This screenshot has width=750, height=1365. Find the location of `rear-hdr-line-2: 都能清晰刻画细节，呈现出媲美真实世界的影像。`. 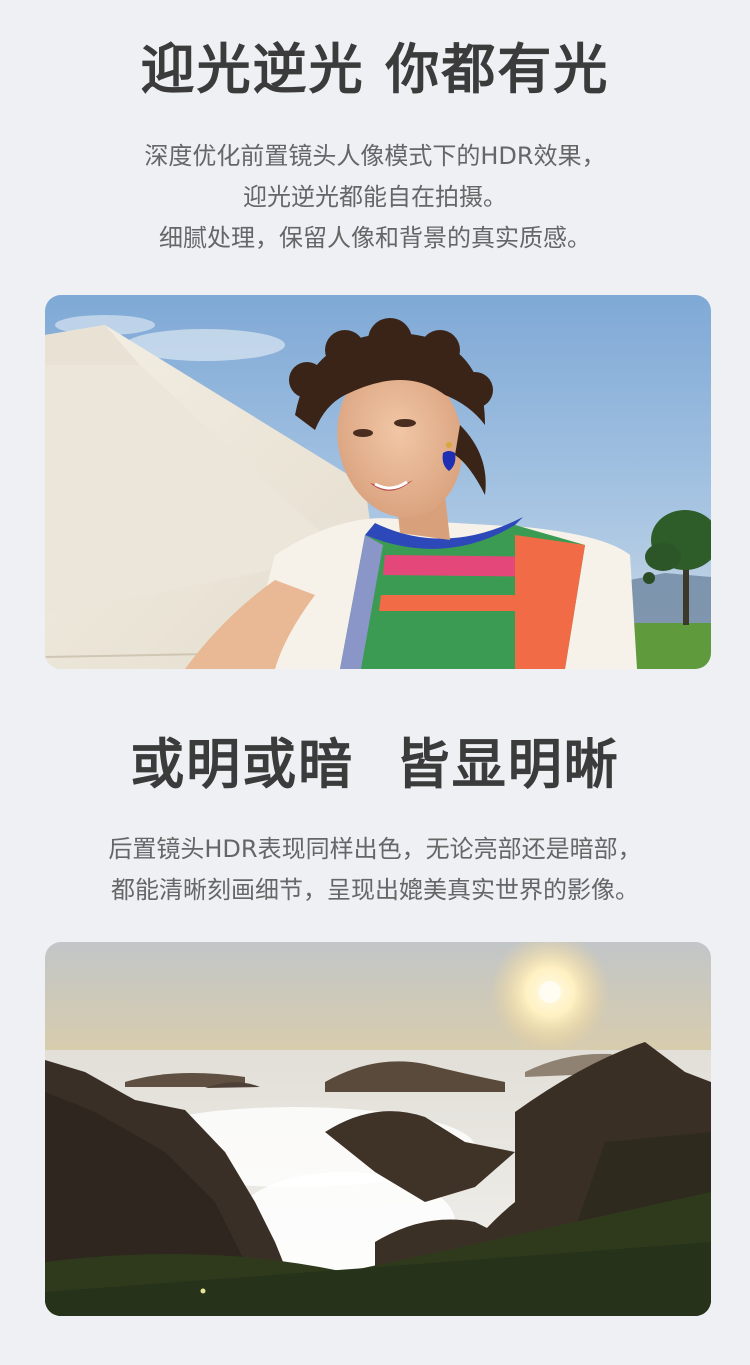

rear-hdr-line-2: 都能清晰刻画细节，呈现出媲美真实世界的影像。 is located at coordinates (375, 890).